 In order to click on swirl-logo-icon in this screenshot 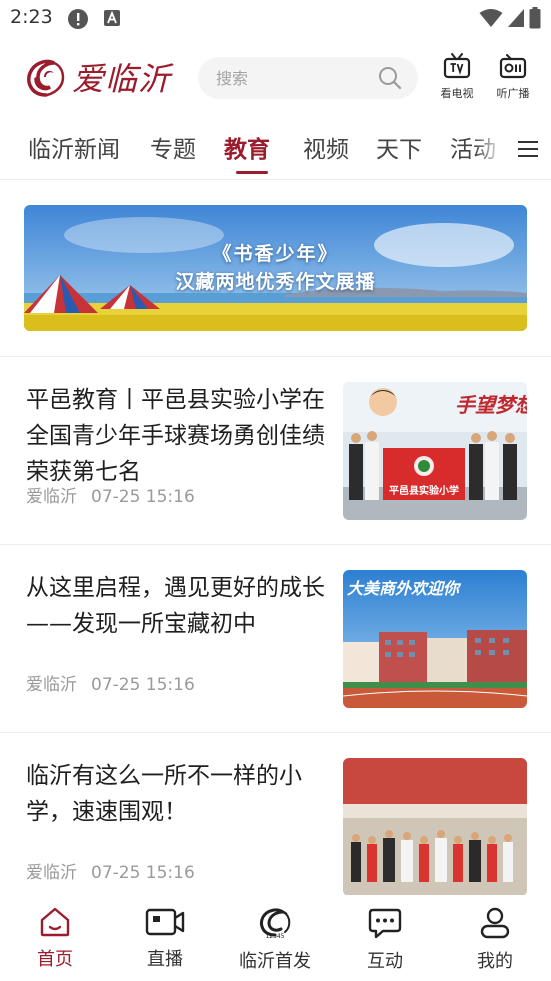, I will do `click(46, 78)`.